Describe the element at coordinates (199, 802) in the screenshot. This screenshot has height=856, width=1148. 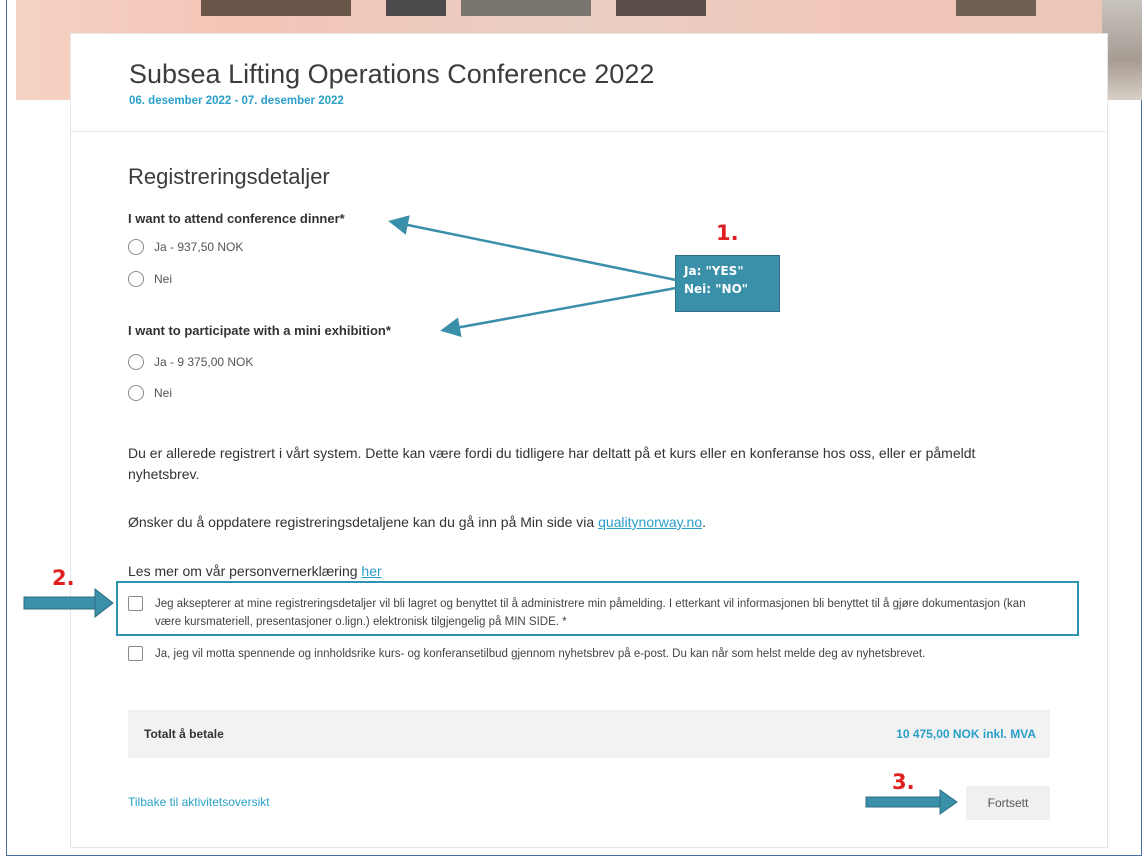
I see `back-to-overview-link: Tilbake til aktivitetsoversikt` at that location.